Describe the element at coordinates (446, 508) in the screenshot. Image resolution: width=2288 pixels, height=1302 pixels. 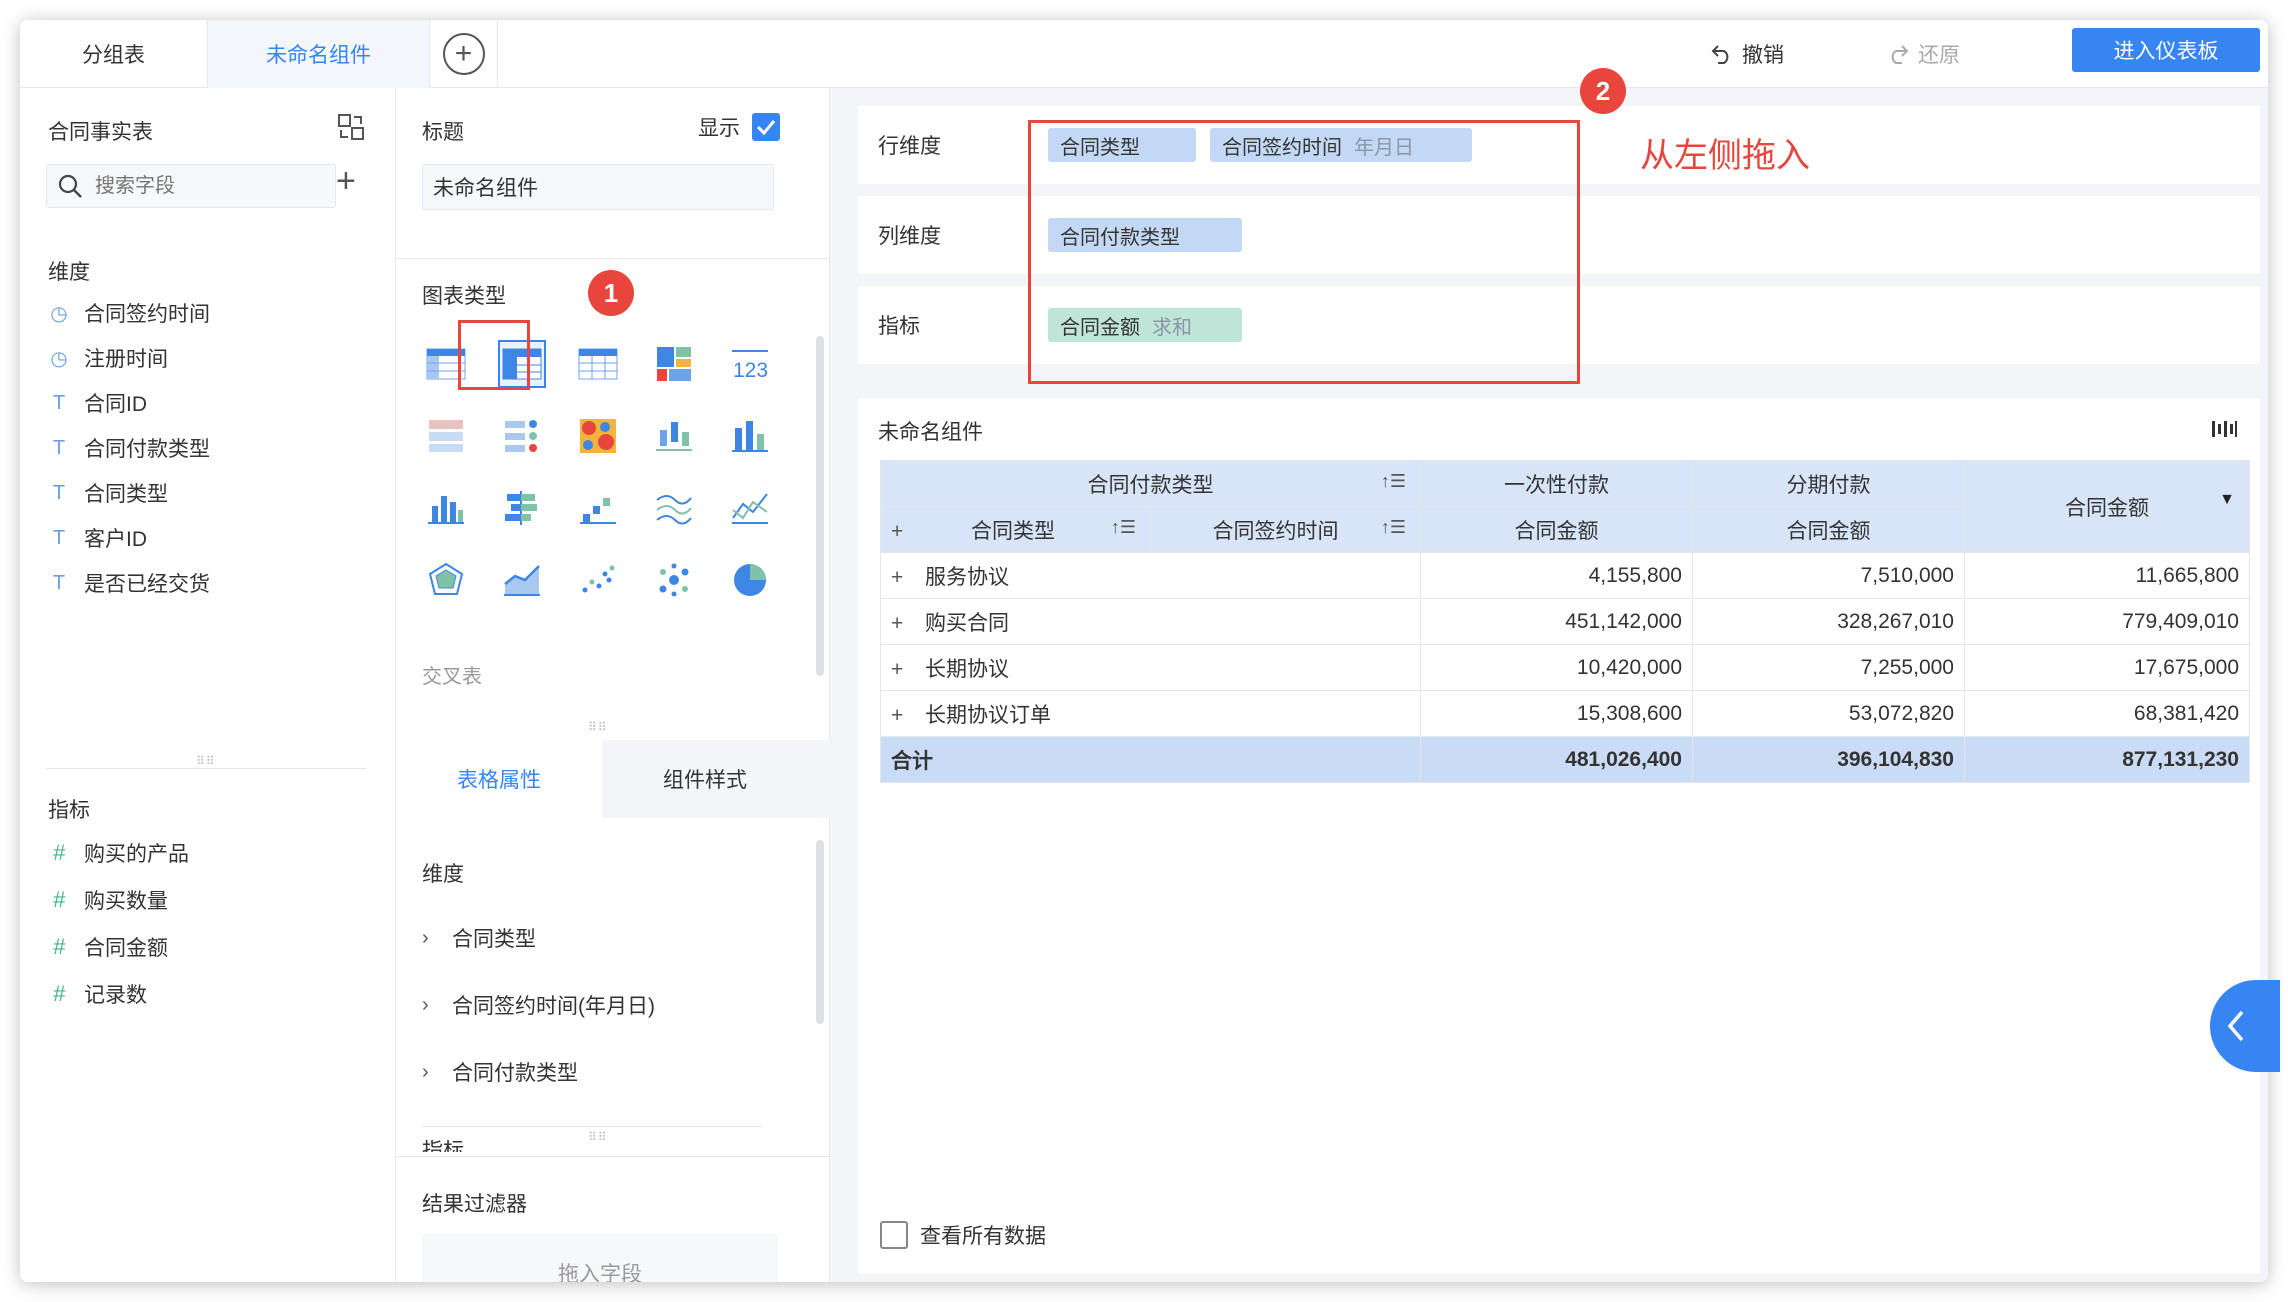
I see `column-chart-icon` at that location.